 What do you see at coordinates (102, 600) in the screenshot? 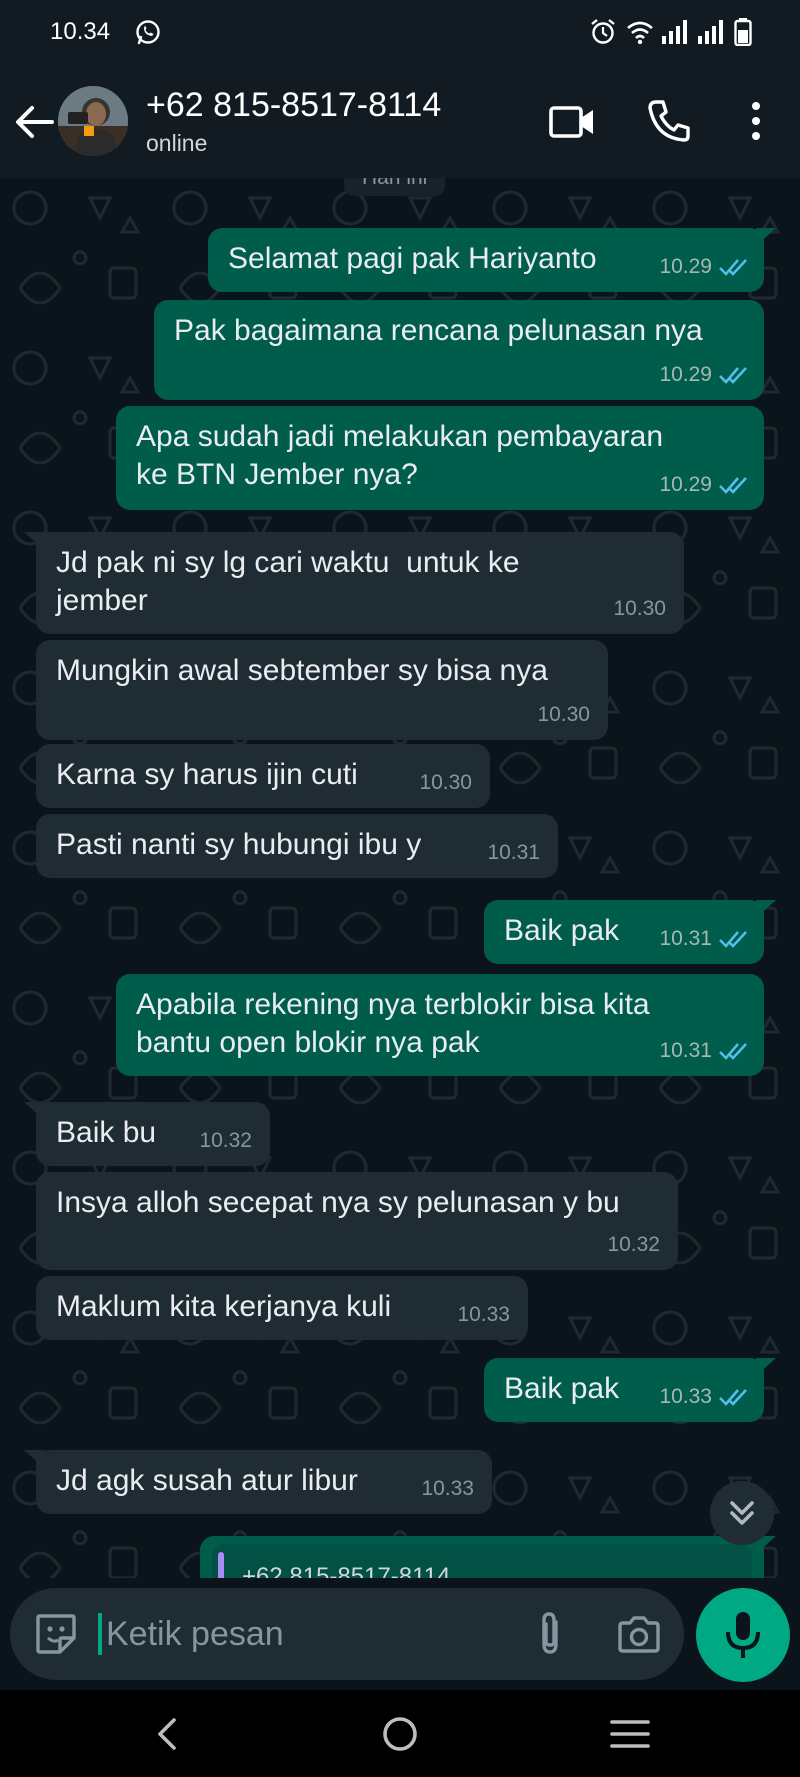
I see `message-line: jember` at bounding box center [102, 600].